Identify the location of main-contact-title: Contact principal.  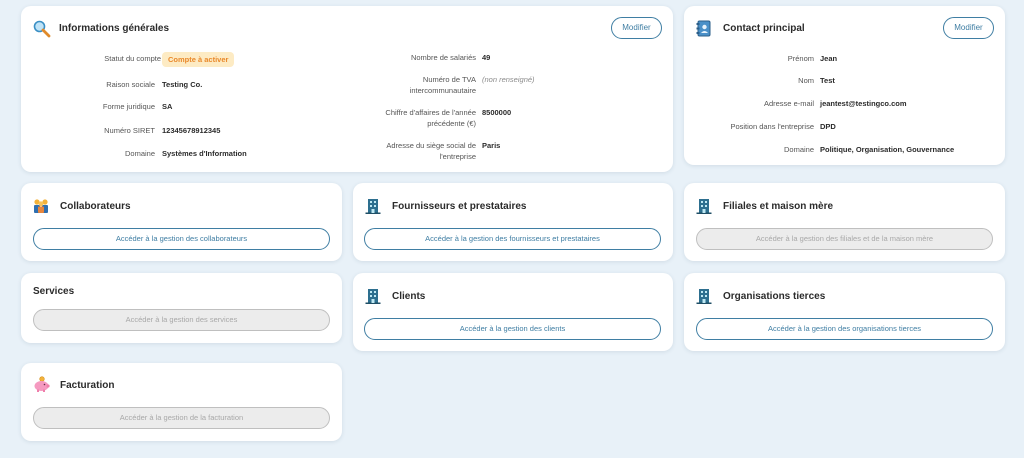
(764, 28).